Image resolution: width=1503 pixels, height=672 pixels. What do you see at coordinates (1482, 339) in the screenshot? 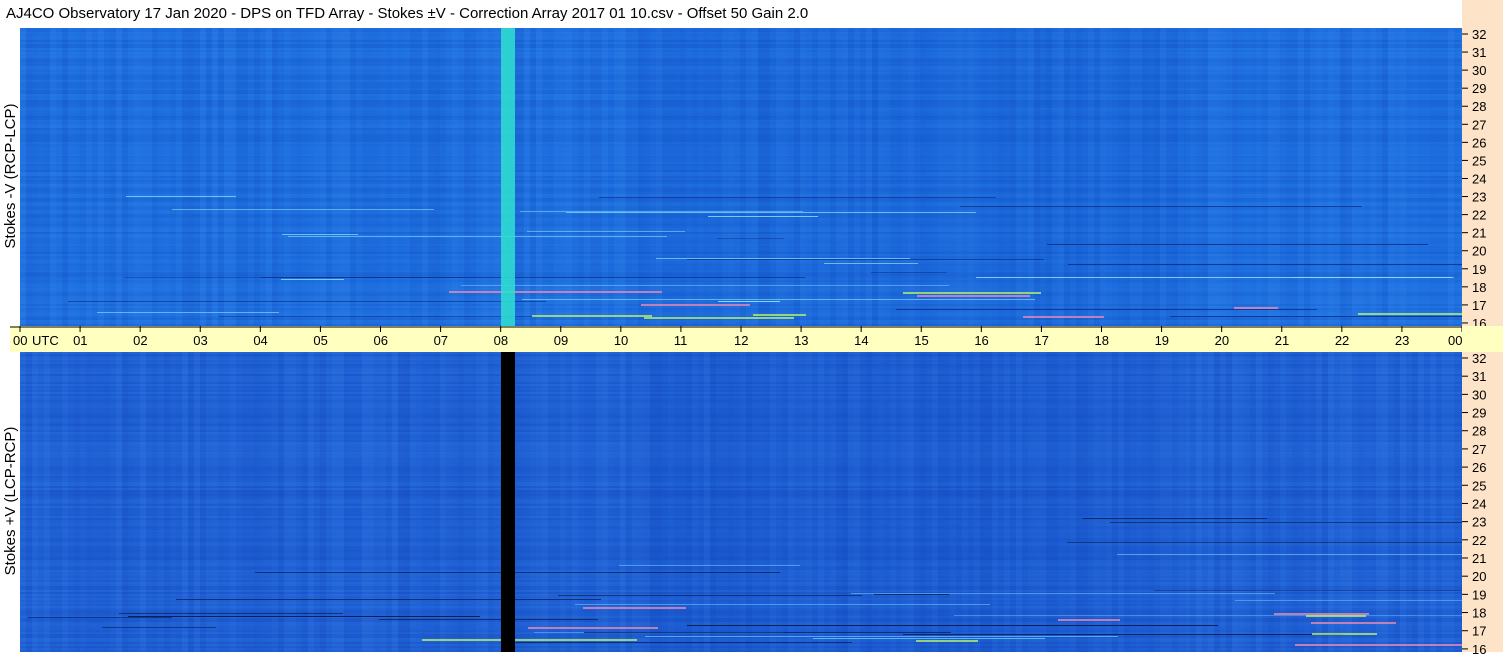
I see `time-axis-scale-gap` at bounding box center [1482, 339].